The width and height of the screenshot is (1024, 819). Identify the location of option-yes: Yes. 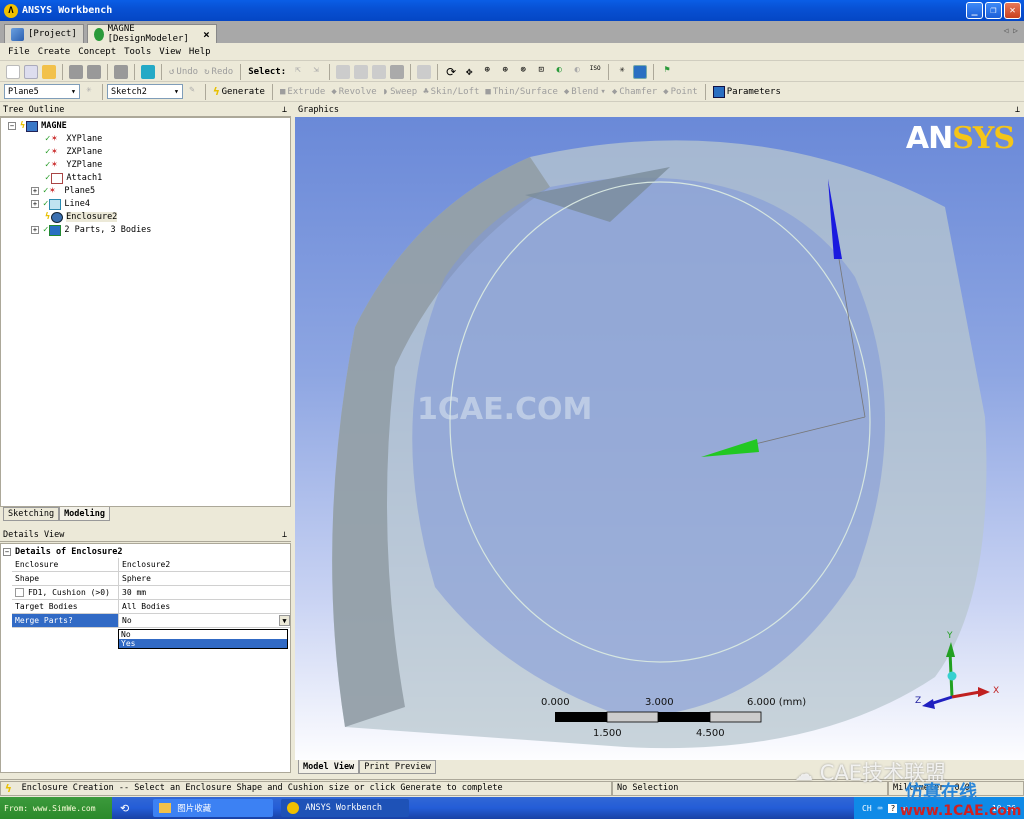
(203, 643).